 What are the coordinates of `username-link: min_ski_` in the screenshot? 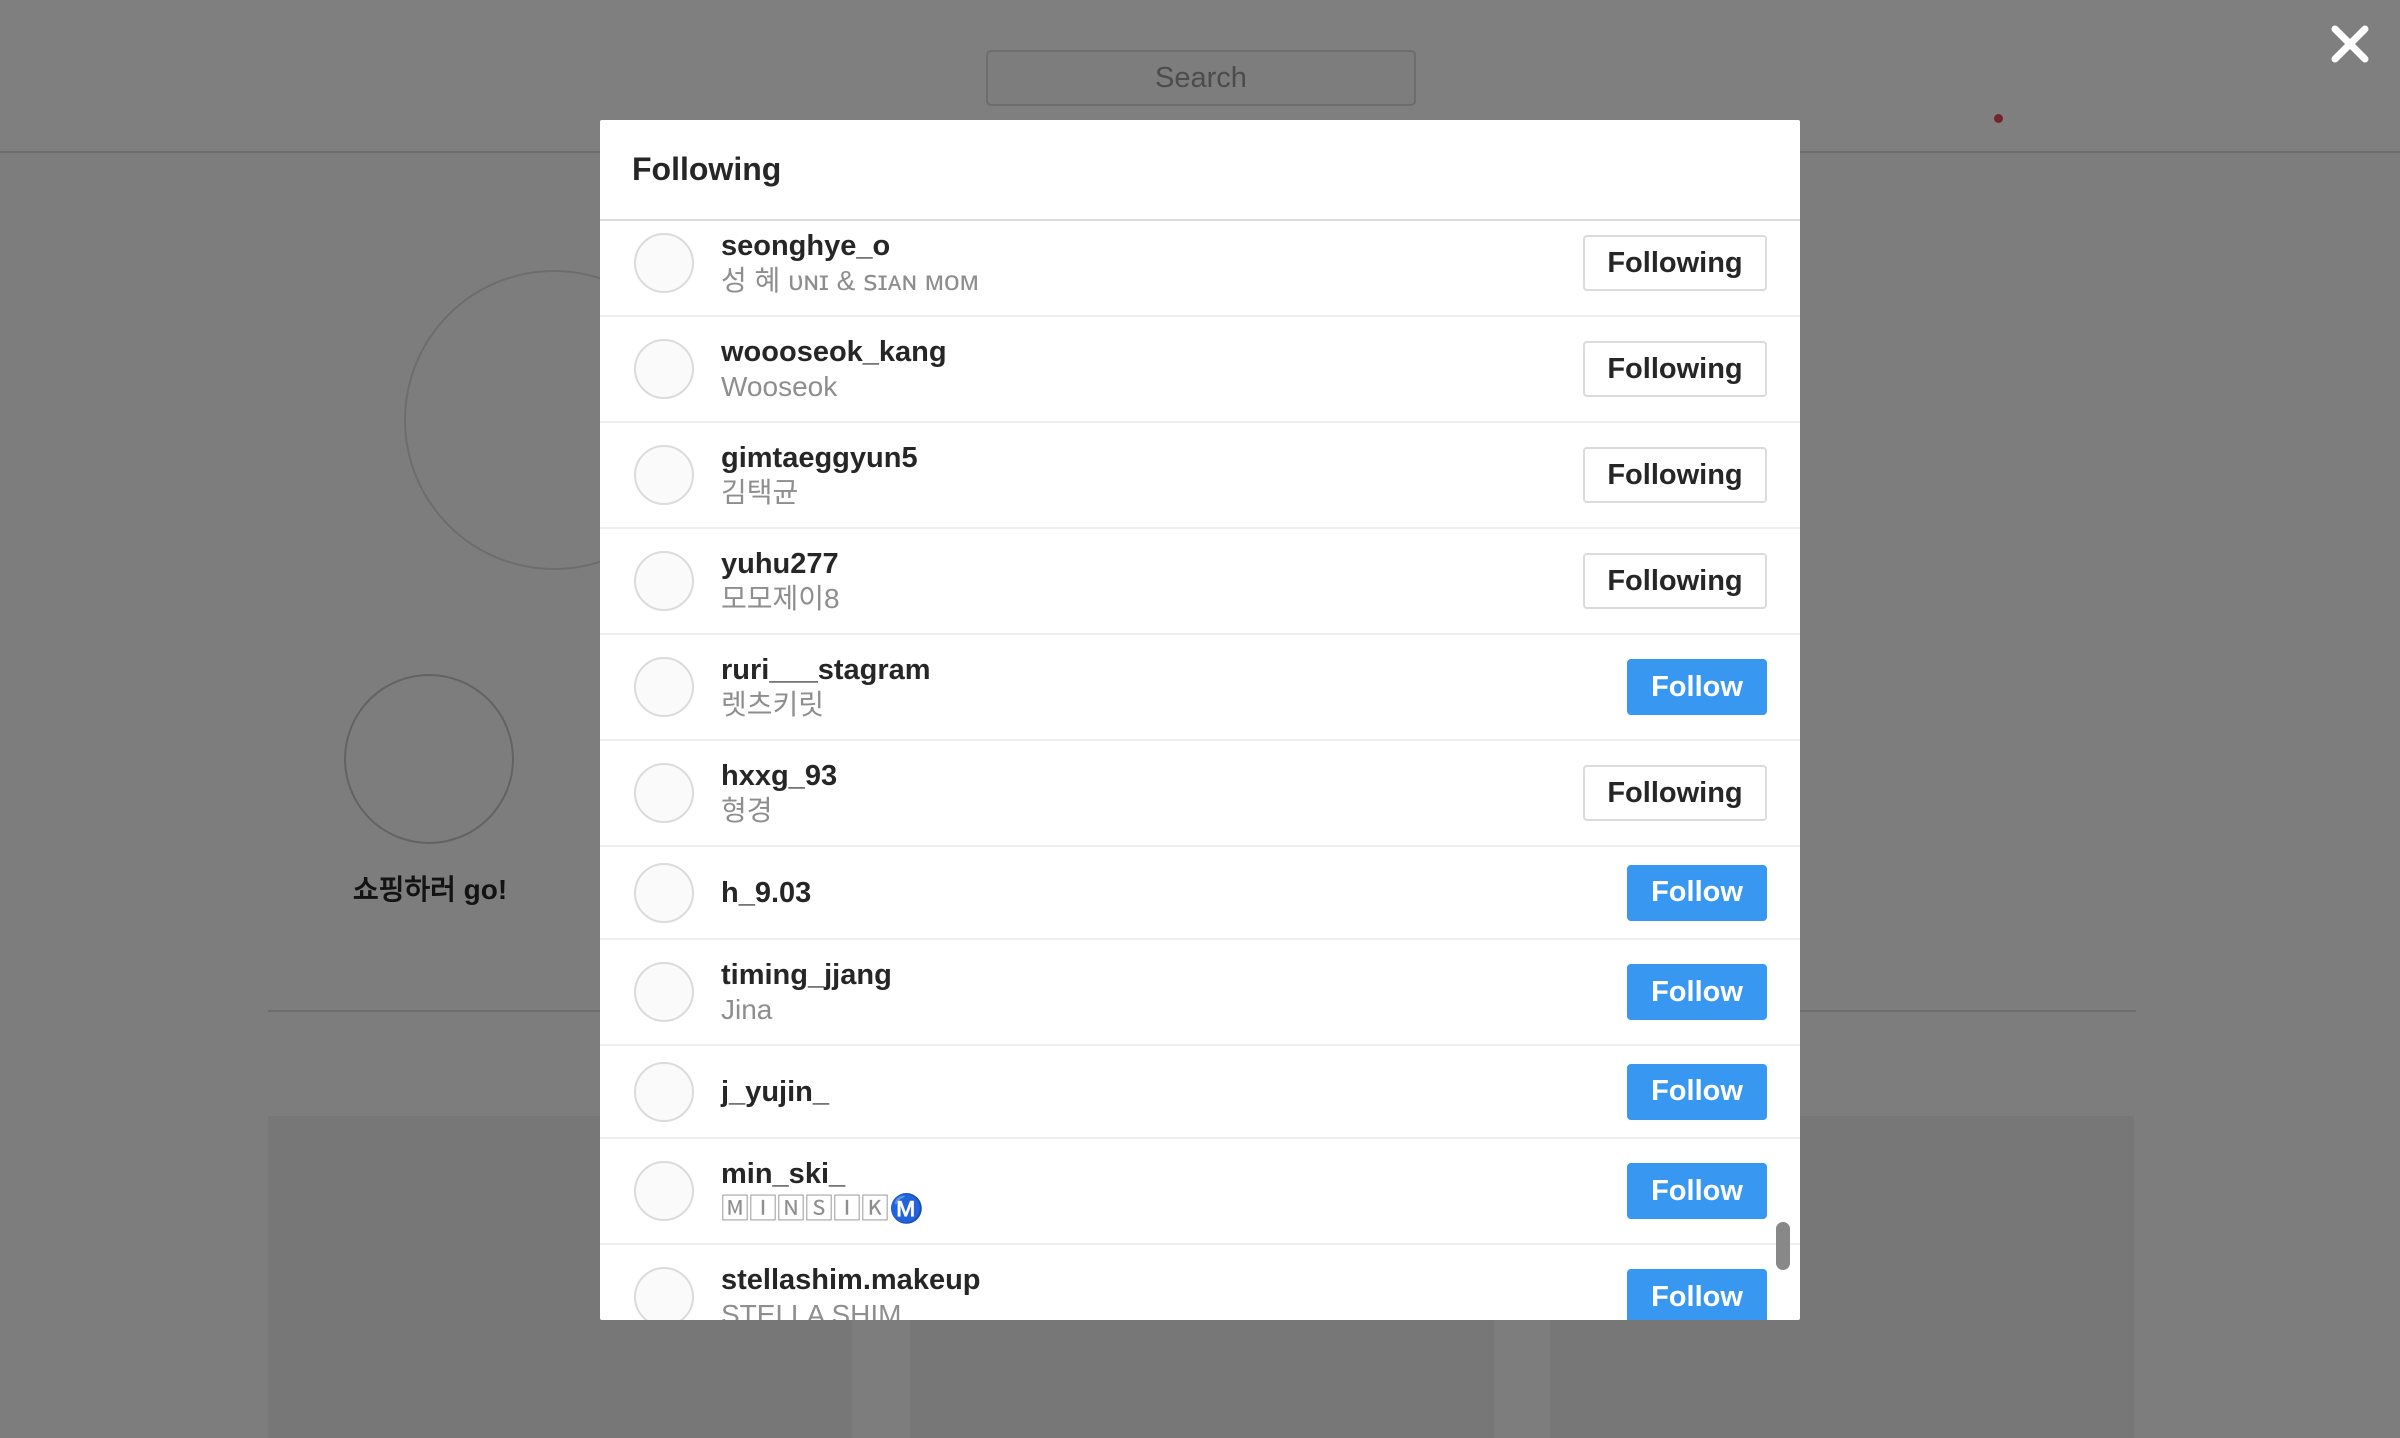 It's located at (1174, 1174).